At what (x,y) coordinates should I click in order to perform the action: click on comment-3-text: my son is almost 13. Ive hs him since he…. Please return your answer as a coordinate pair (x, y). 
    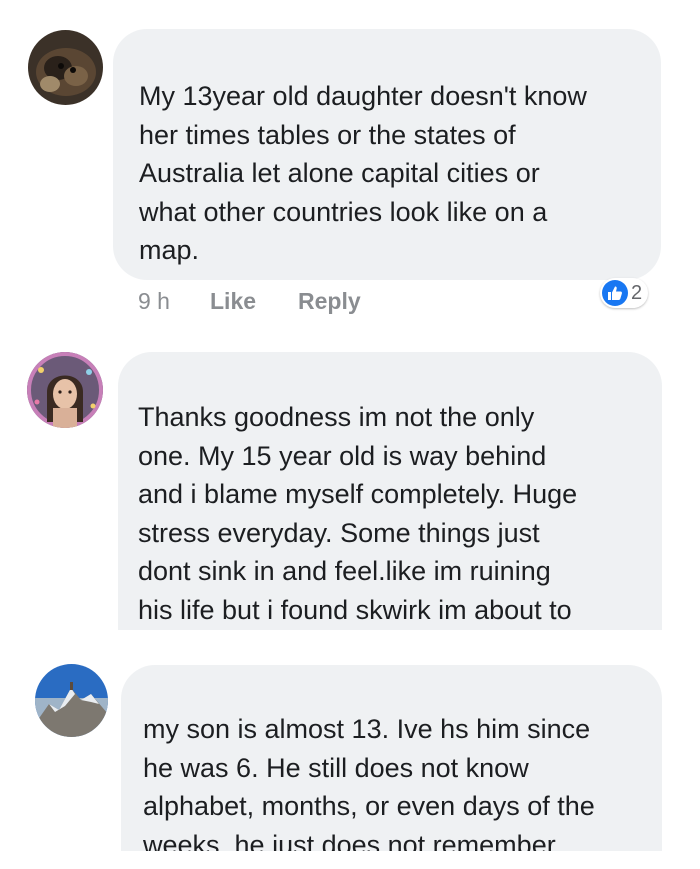
    Looking at the image, I should click on (369, 782).